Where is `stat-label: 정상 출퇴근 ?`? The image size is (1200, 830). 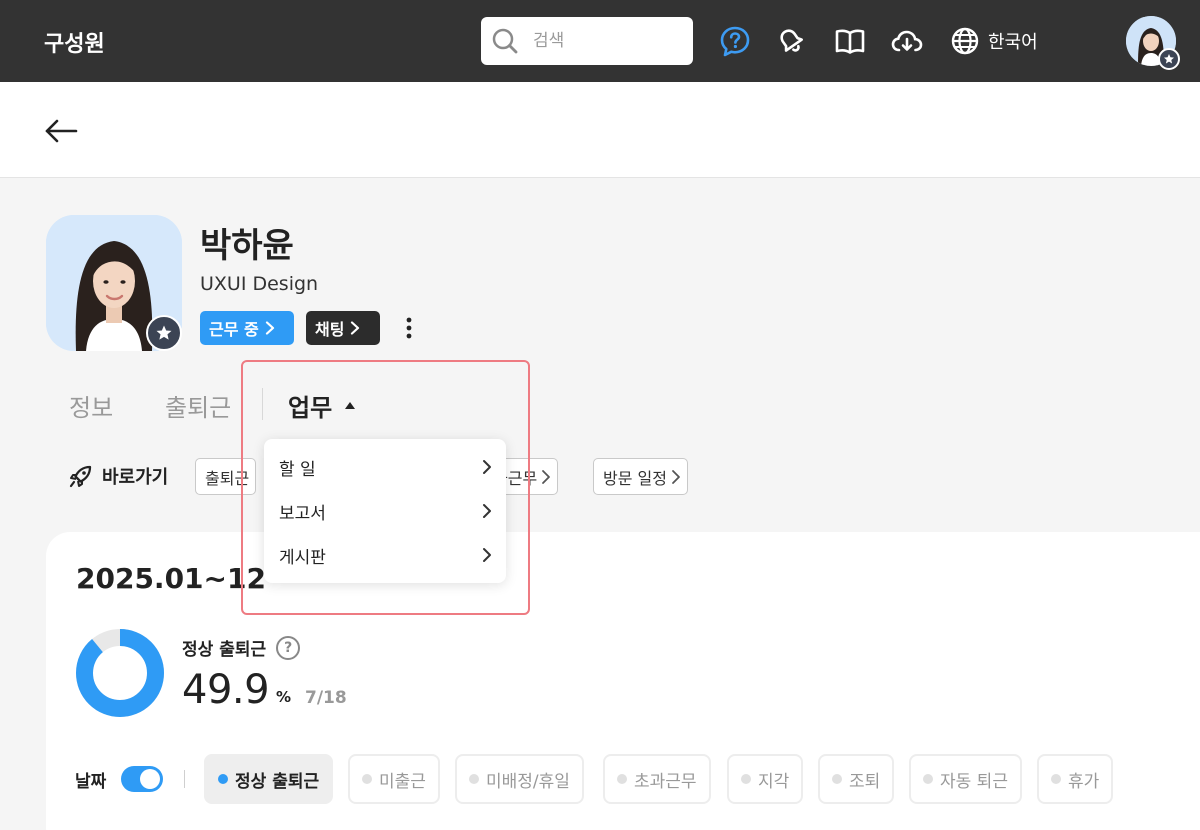
stat-label: 정상 출퇴근 ? is located at coordinates (241, 647).